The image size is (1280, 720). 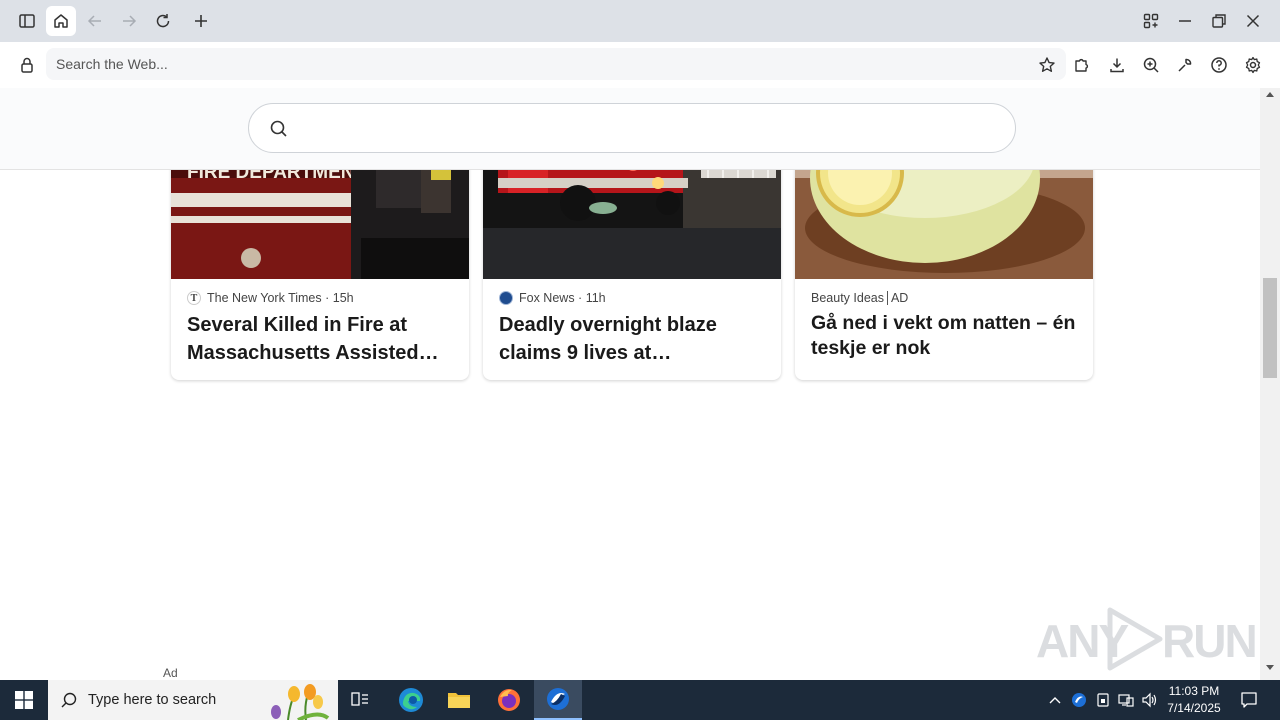 I want to click on address-bar-row, so click(x=640, y=65).